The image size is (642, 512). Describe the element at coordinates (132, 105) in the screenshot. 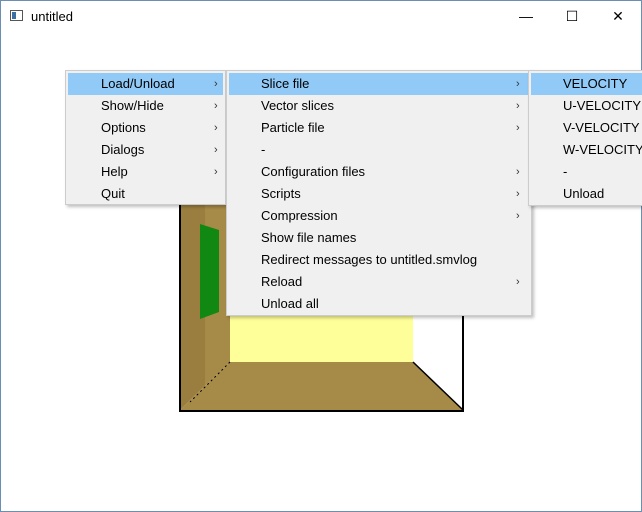

I see `menu-item-label: Show/Hide` at that location.